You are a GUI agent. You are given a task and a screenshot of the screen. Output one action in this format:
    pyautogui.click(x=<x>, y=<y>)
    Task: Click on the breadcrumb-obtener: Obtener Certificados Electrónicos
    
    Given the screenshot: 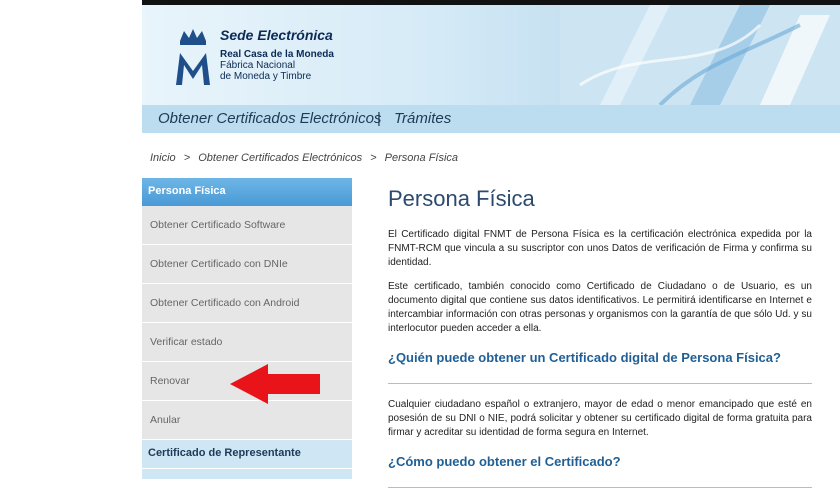 What is the action you would take?
    pyautogui.click(x=280, y=158)
    